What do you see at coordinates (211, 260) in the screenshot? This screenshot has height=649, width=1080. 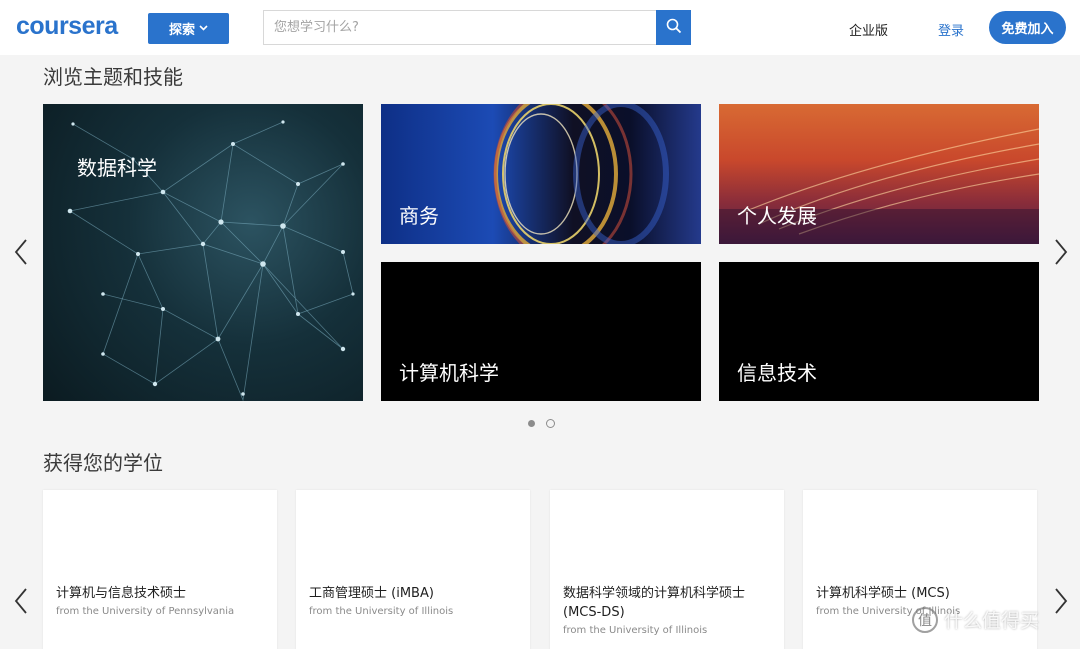 I see `network-graphic` at bounding box center [211, 260].